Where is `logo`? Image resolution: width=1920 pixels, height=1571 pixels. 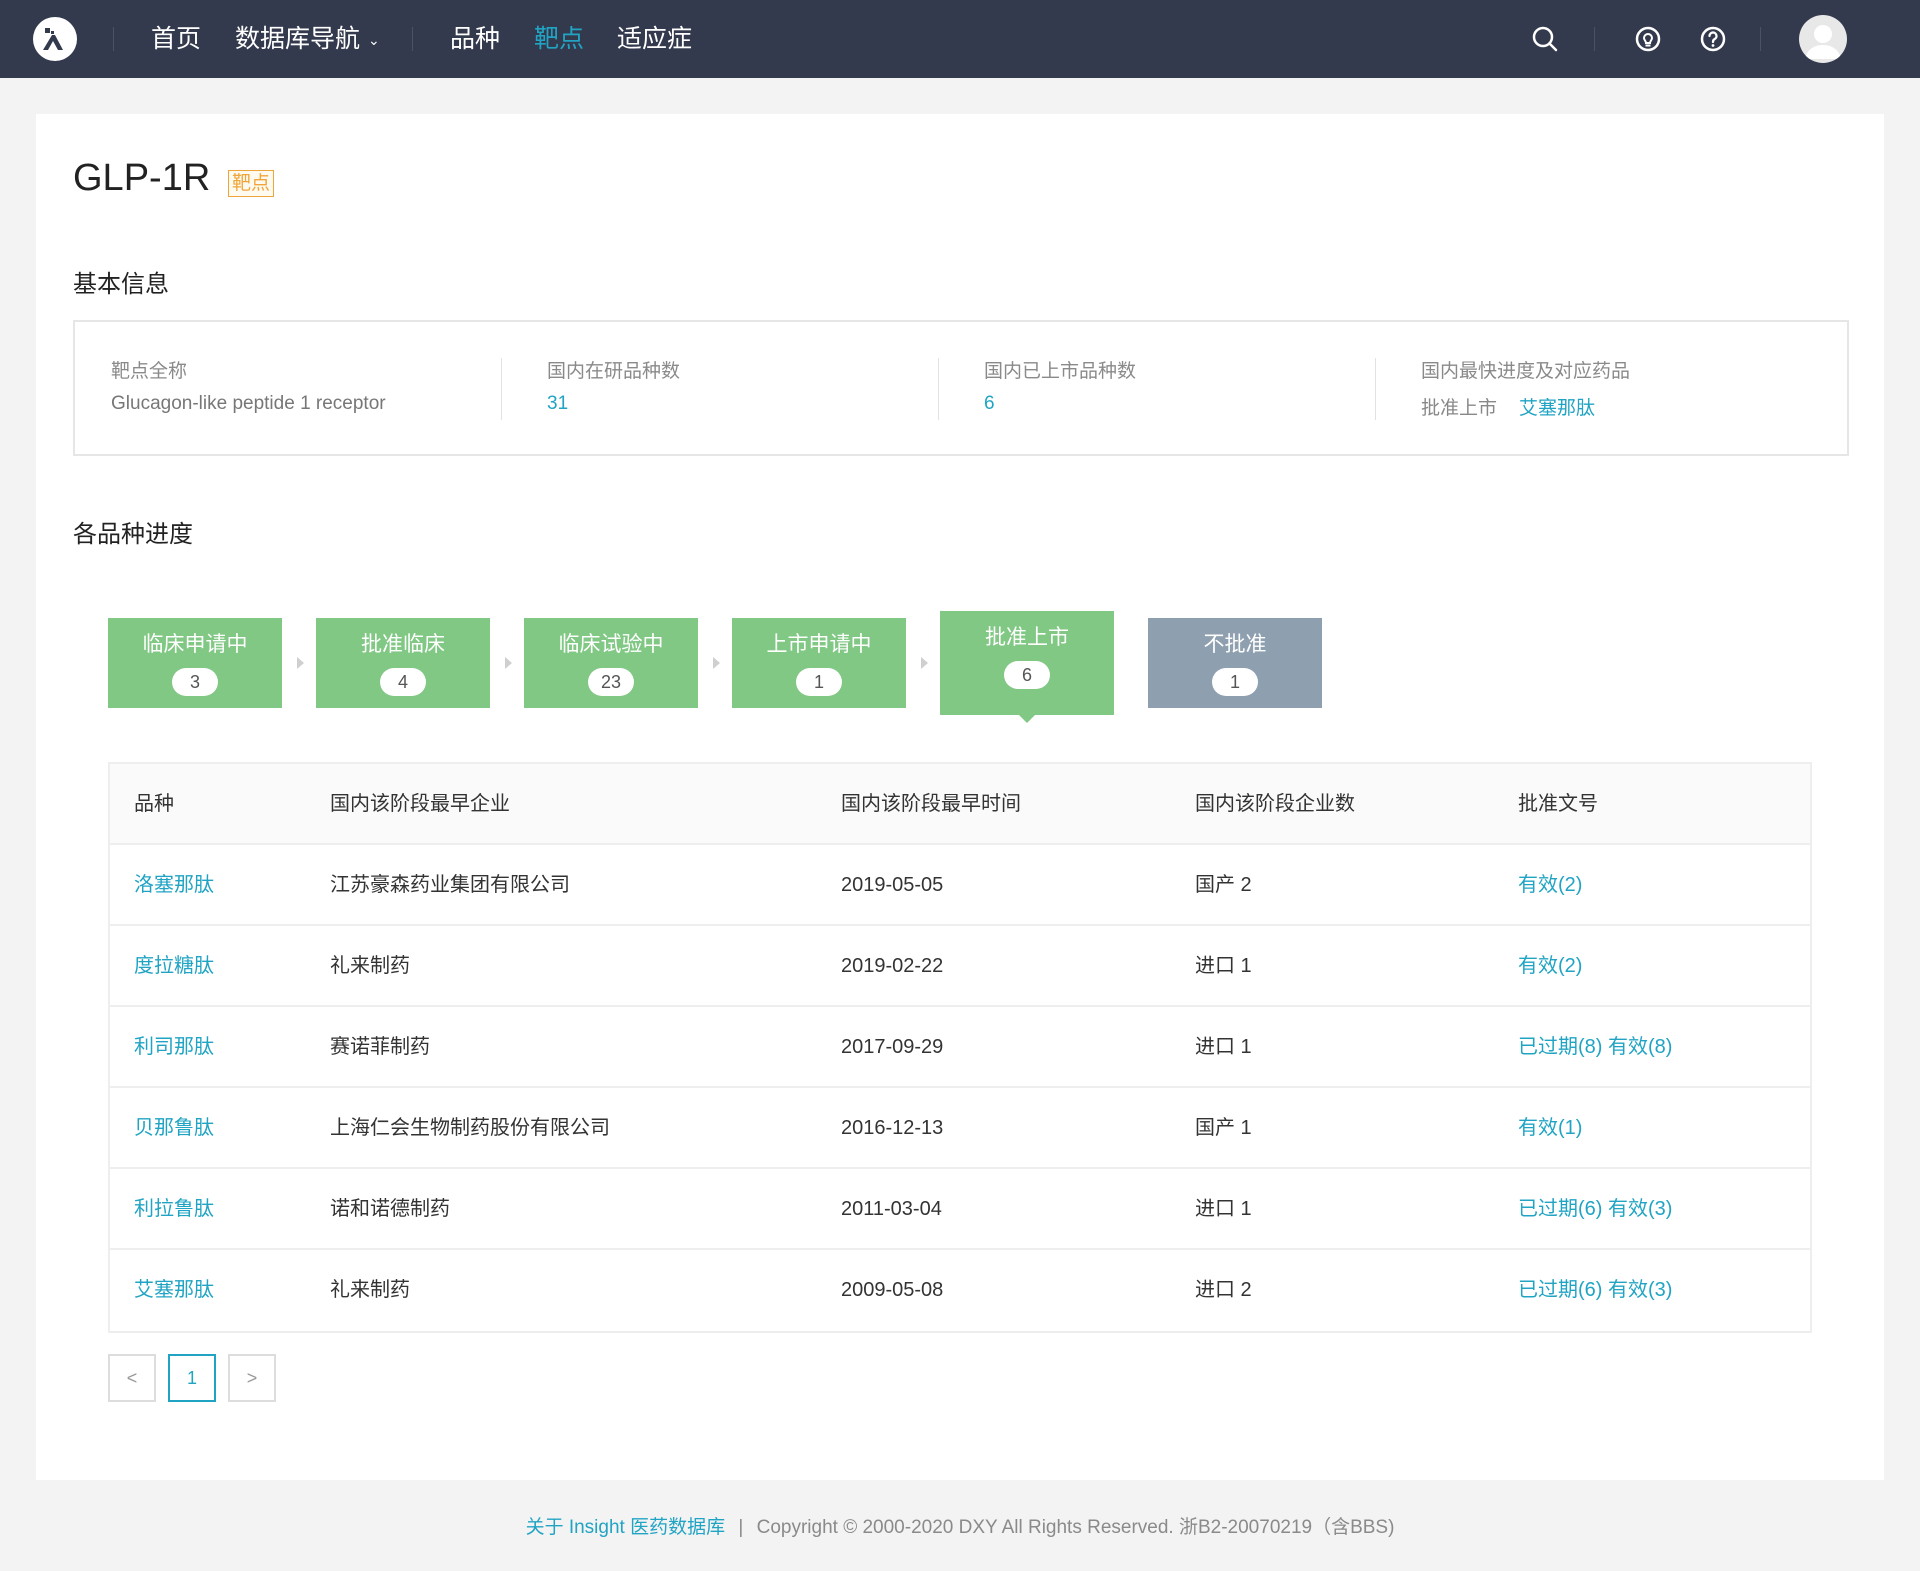
logo is located at coordinates (55, 39).